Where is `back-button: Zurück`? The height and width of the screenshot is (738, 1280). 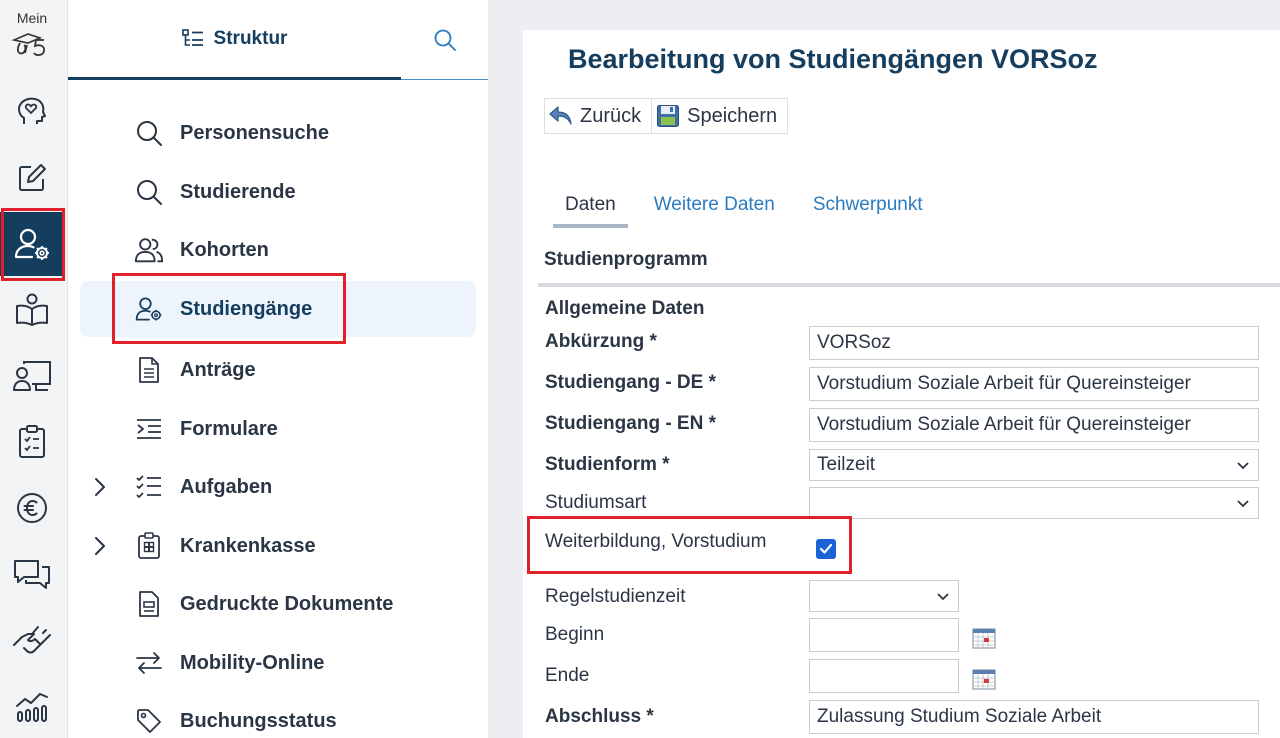 back-button: Zurück is located at coordinates (598, 116).